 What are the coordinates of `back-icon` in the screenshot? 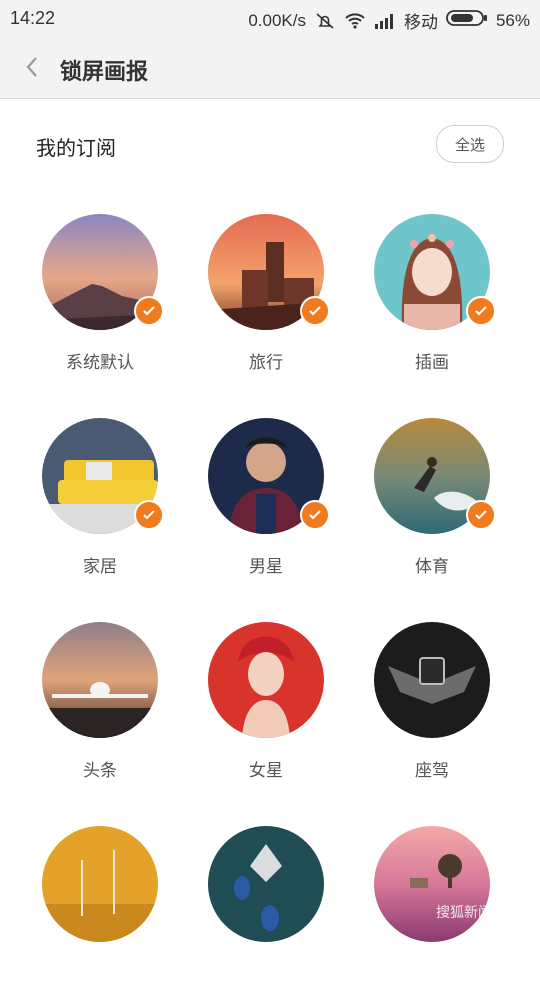 It's located at (33, 67).